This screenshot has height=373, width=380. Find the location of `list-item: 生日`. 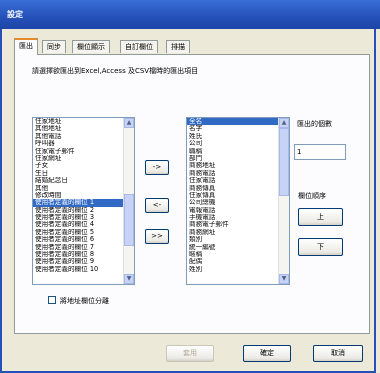

list-item: 生日 is located at coordinates (83, 173).